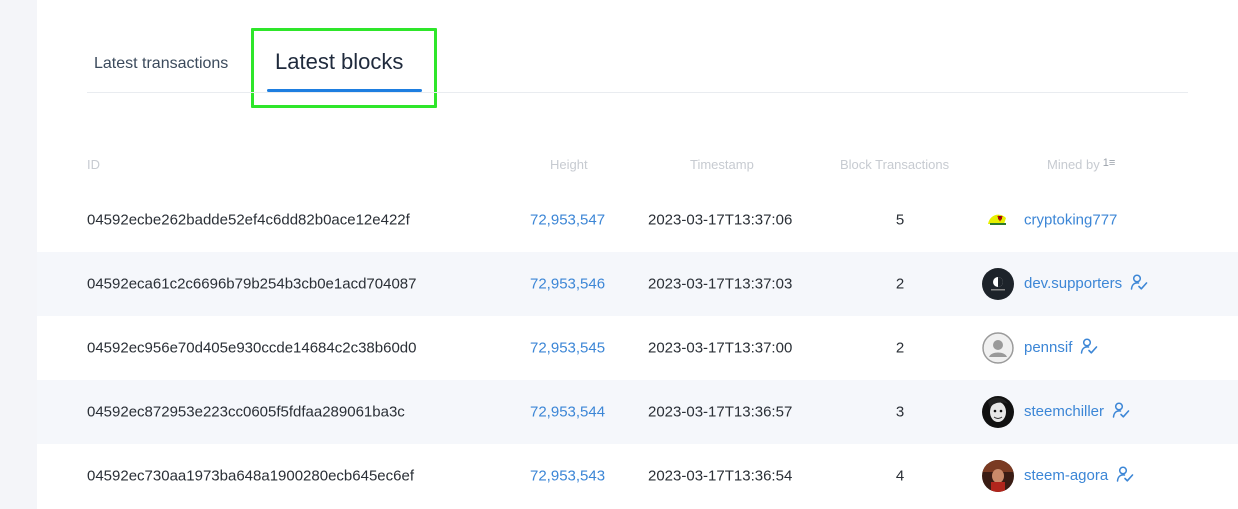  Describe the element at coordinates (250, 476) in the screenshot. I see `block-id: 04592ec730aa1973ba648a1900280ecb645ec6ef` at that location.